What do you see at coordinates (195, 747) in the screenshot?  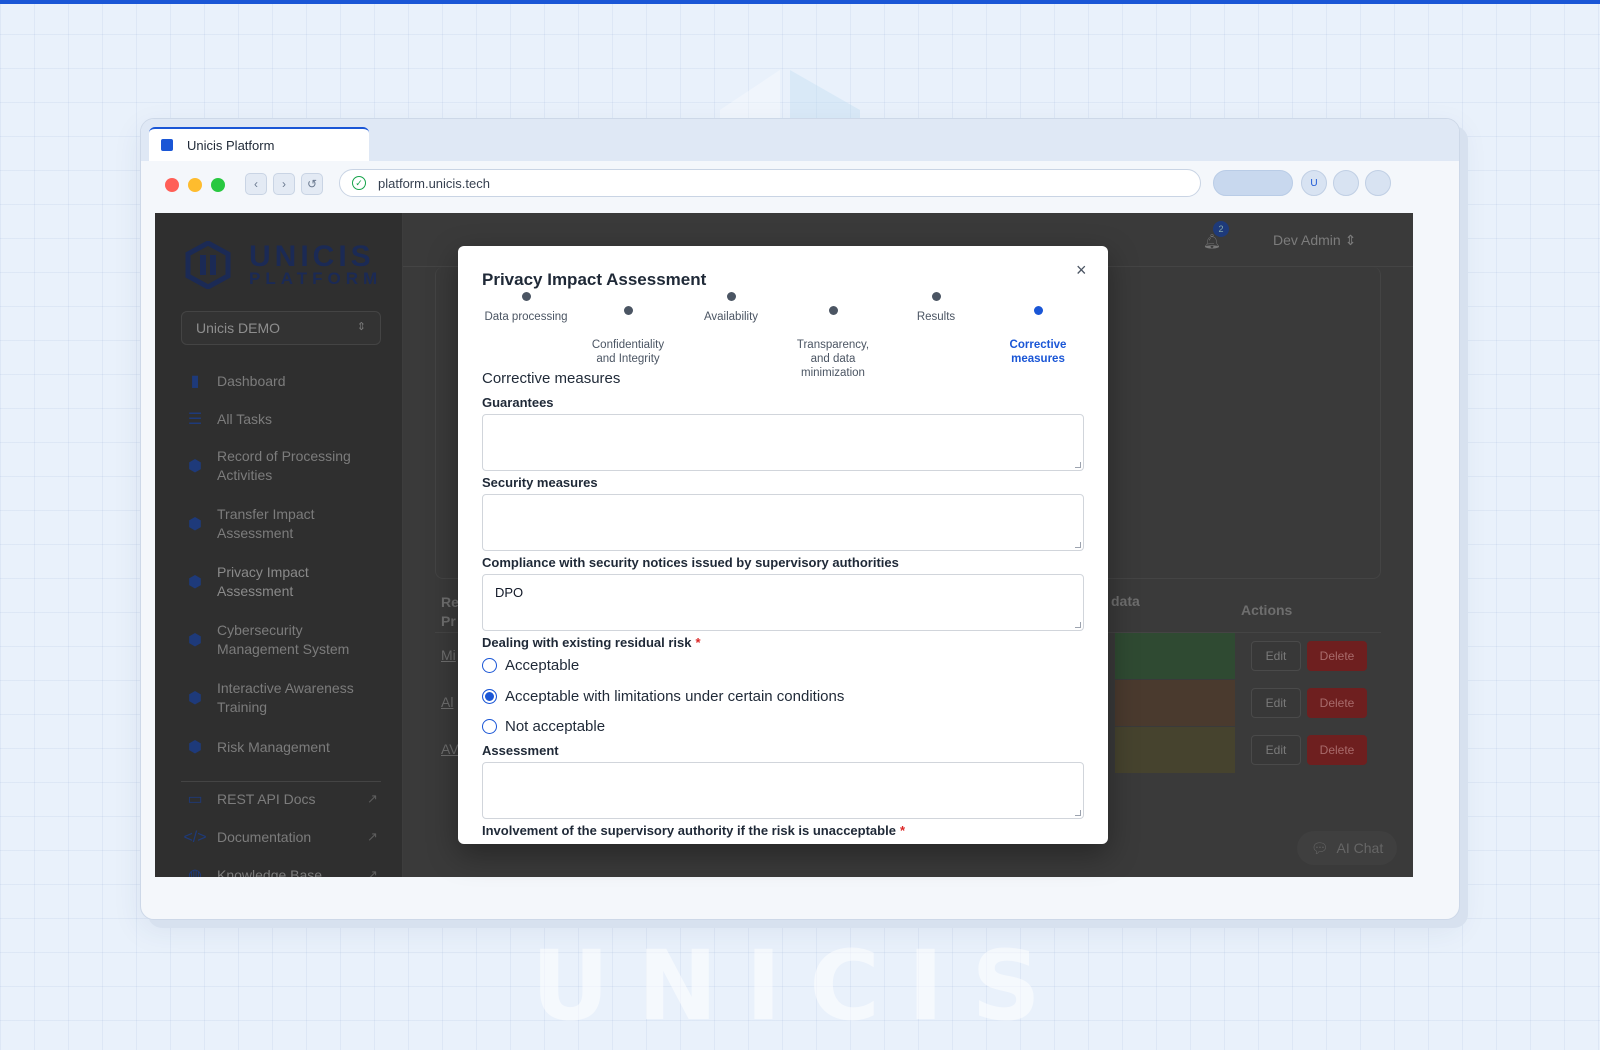 I see `risk-icon: ⬢` at bounding box center [195, 747].